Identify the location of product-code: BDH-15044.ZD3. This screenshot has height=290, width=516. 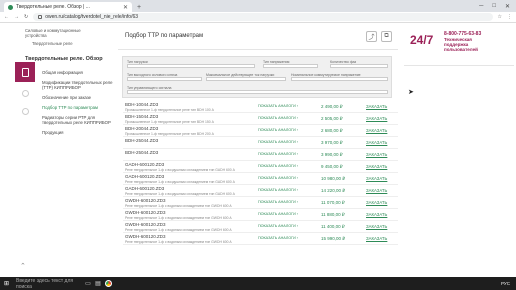
(141, 116).